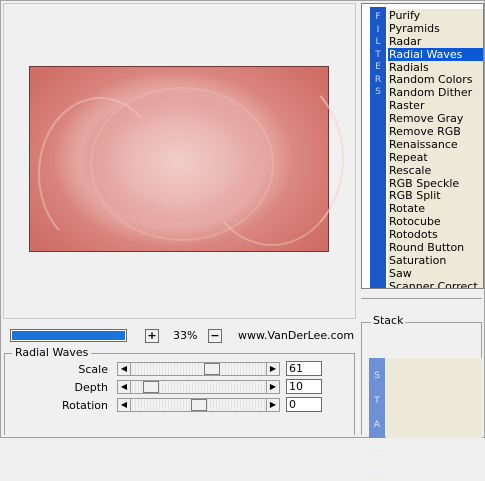 The width and height of the screenshot is (485, 481). I want to click on param-value-input: 0, so click(304, 404).